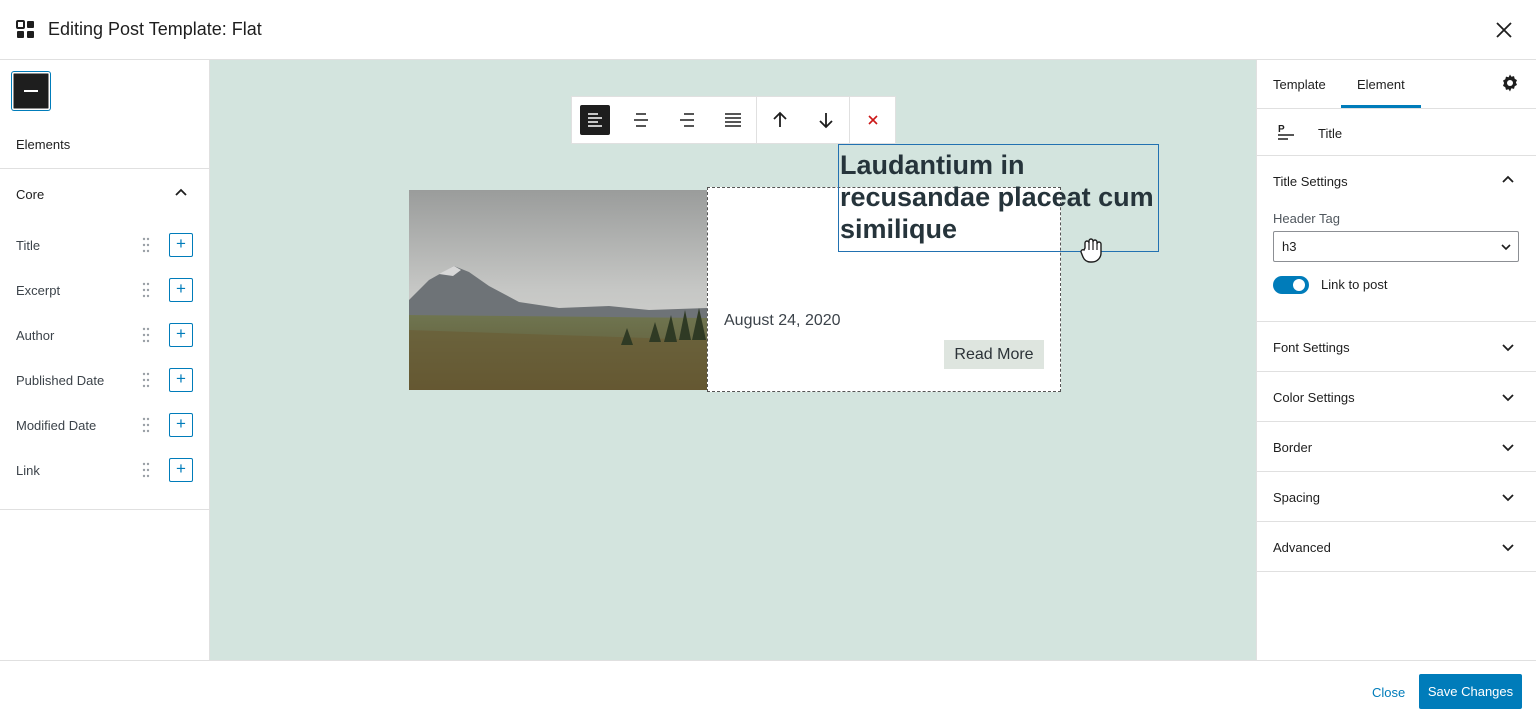  I want to click on advanced-section: Advanced, so click(1396, 547).